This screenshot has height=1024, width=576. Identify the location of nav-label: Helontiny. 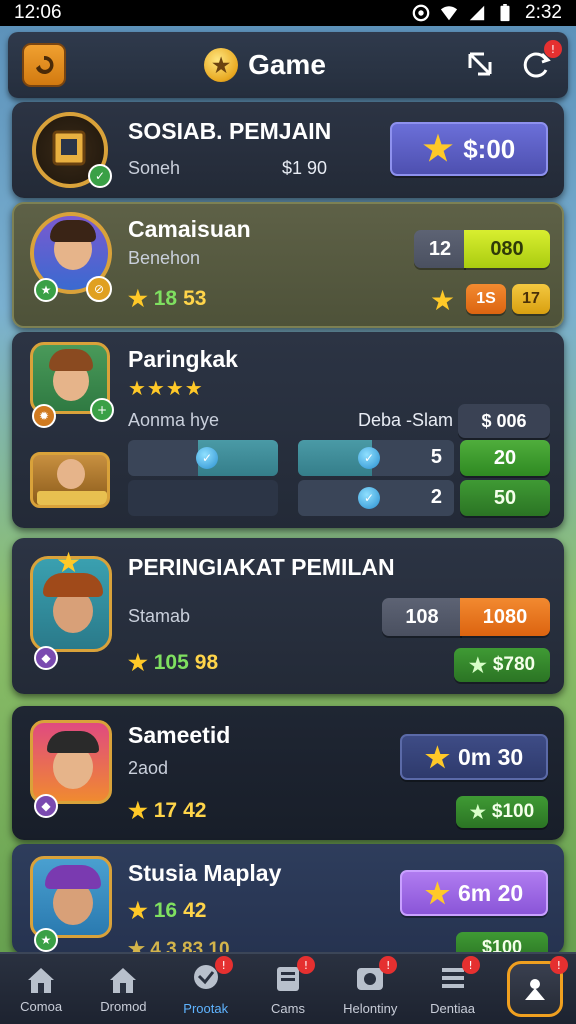
(370, 1008).